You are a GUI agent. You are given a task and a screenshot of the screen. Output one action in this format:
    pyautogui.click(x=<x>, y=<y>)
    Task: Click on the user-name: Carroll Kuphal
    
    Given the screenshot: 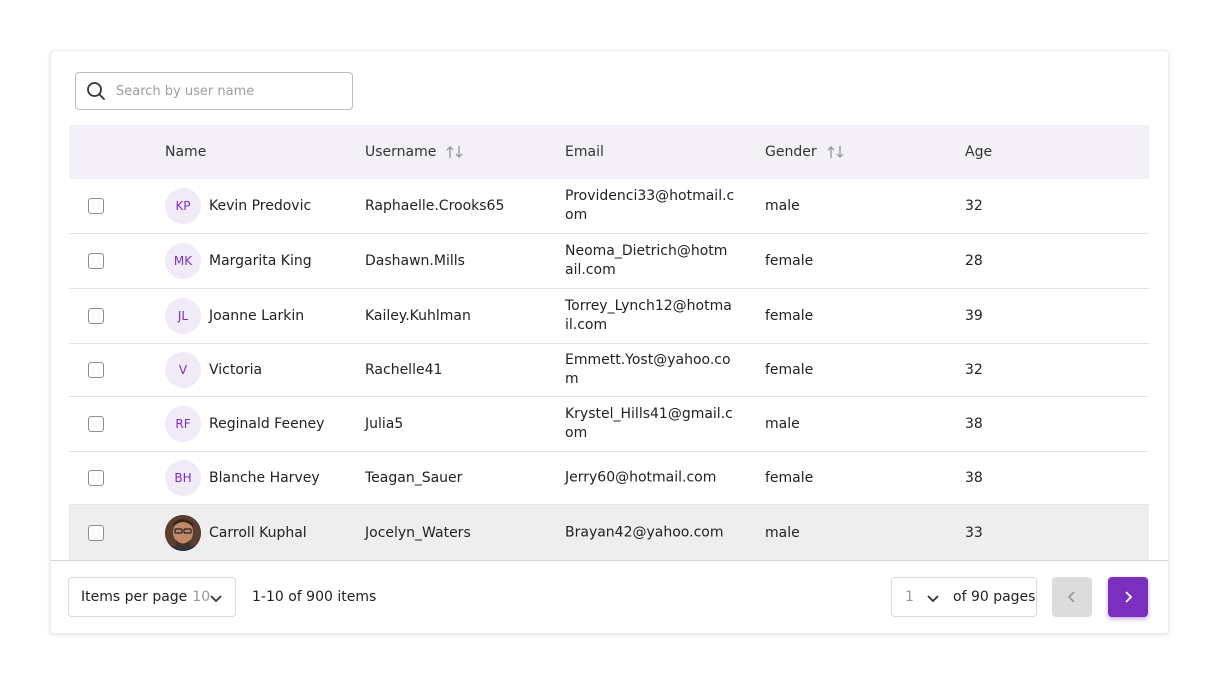 What is the action you would take?
    pyautogui.click(x=258, y=532)
    